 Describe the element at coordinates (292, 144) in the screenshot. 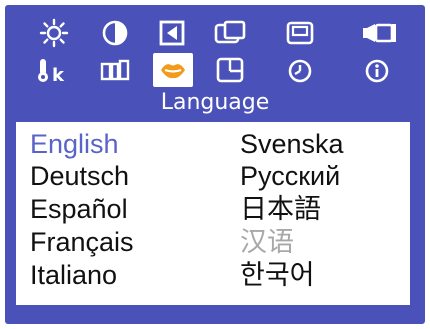

I see `language-option-svenska: Svenska` at that location.